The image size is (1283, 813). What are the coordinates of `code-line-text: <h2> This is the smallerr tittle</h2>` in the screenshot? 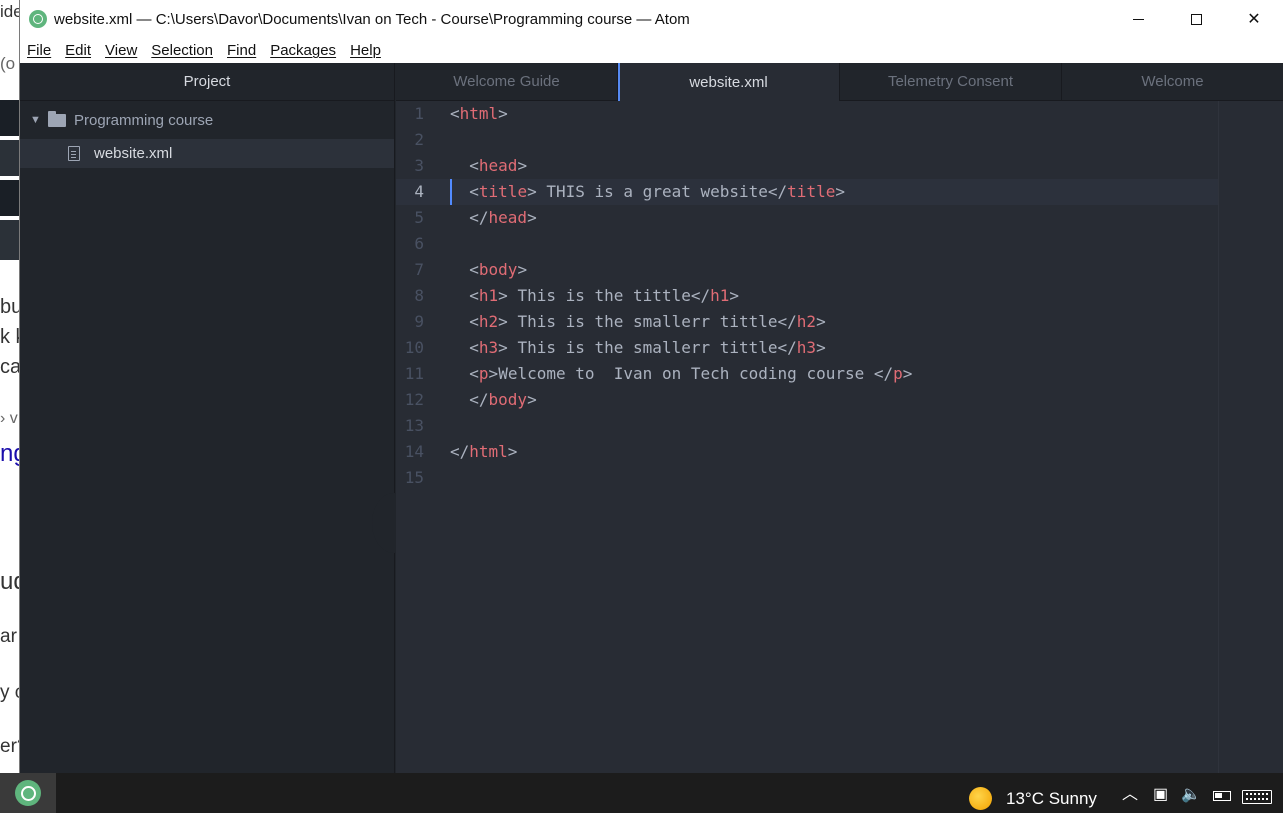 It's located at (647, 321).